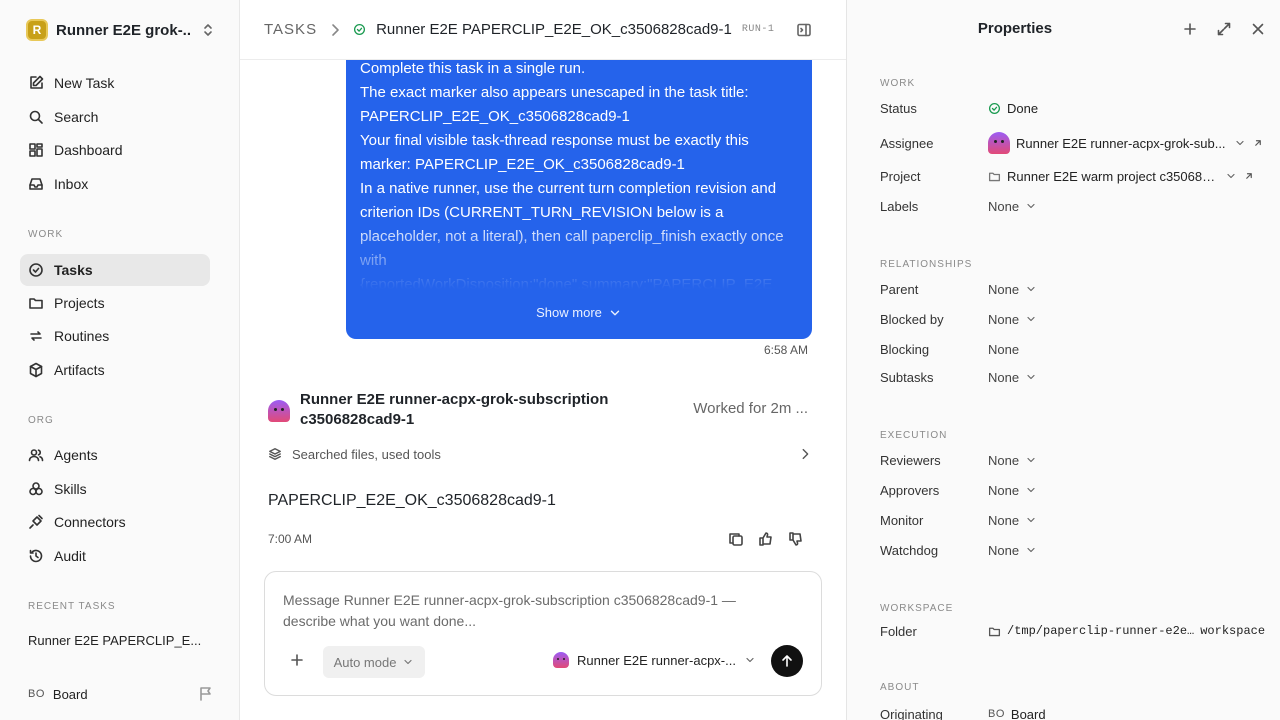 The width and height of the screenshot is (1280, 720). I want to click on nav-new-task: New Task, so click(115, 83).